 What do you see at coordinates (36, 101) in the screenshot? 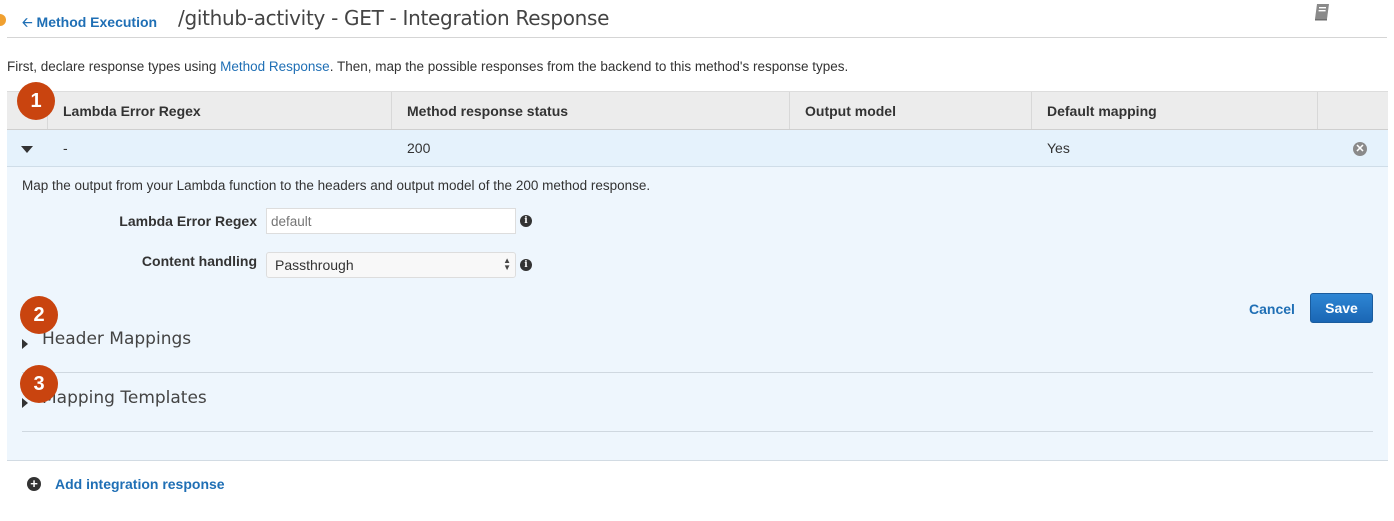
I see `step-badge-1: 1` at bounding box center [36, 101].